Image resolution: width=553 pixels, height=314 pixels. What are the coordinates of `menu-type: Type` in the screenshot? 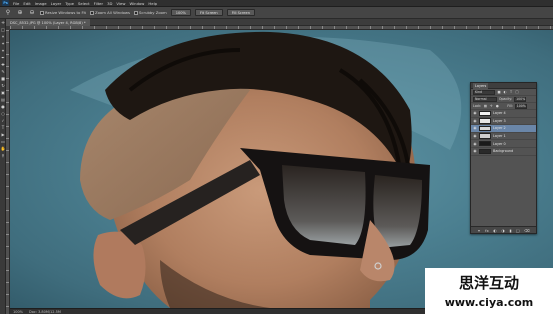 It's located at (69, 3).